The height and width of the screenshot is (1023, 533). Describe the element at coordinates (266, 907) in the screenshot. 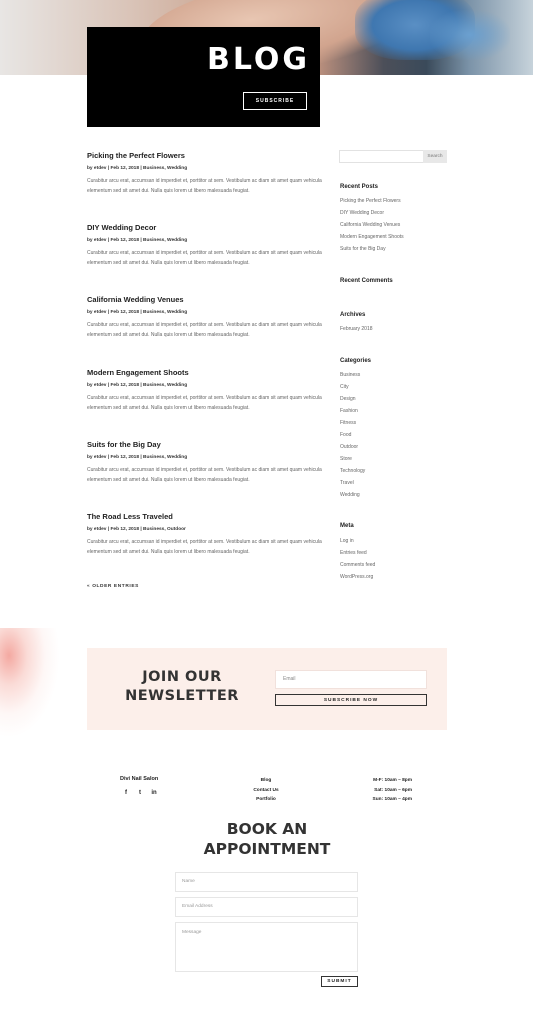

I see `email-field: Email Address` at that location.